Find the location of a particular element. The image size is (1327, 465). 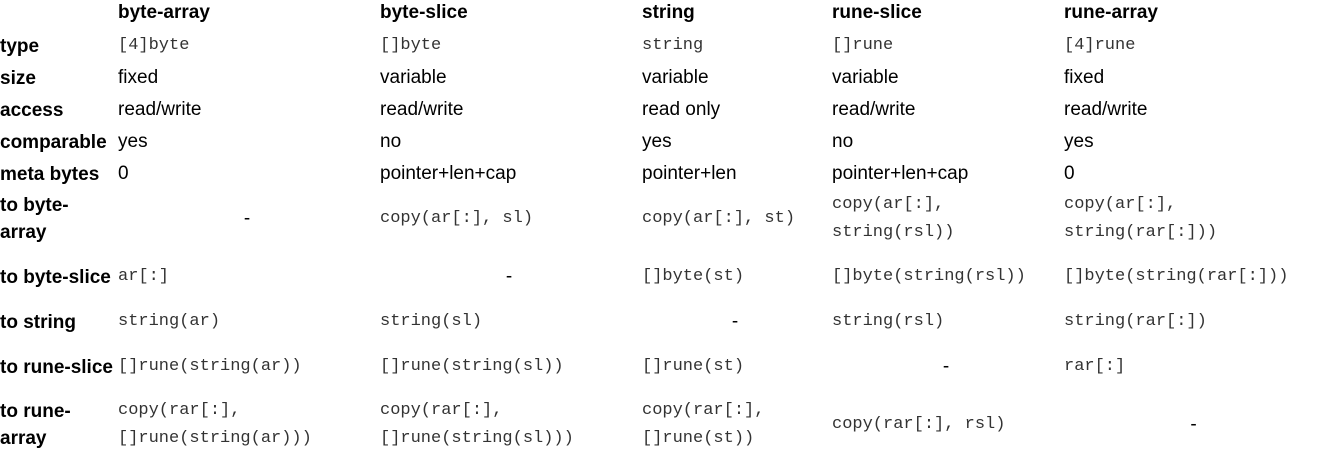

row-label: access is located at coordinates (32, 110).